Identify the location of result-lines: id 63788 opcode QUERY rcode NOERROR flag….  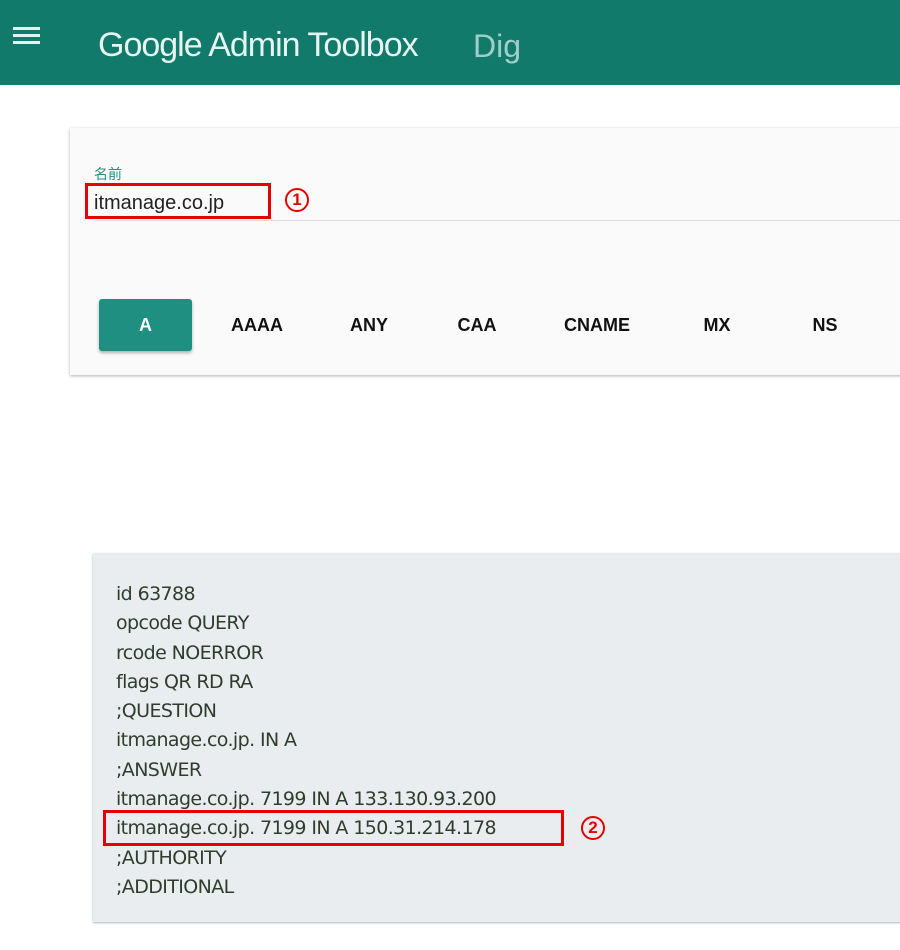
(306, 741).